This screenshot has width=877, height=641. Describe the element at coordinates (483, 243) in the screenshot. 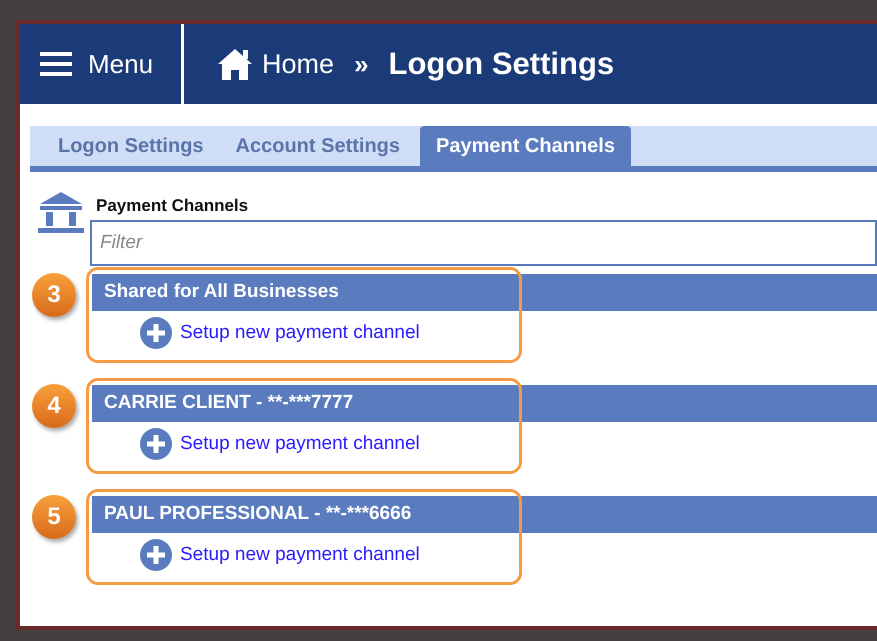

I see `filter-field: Filter` at that location.